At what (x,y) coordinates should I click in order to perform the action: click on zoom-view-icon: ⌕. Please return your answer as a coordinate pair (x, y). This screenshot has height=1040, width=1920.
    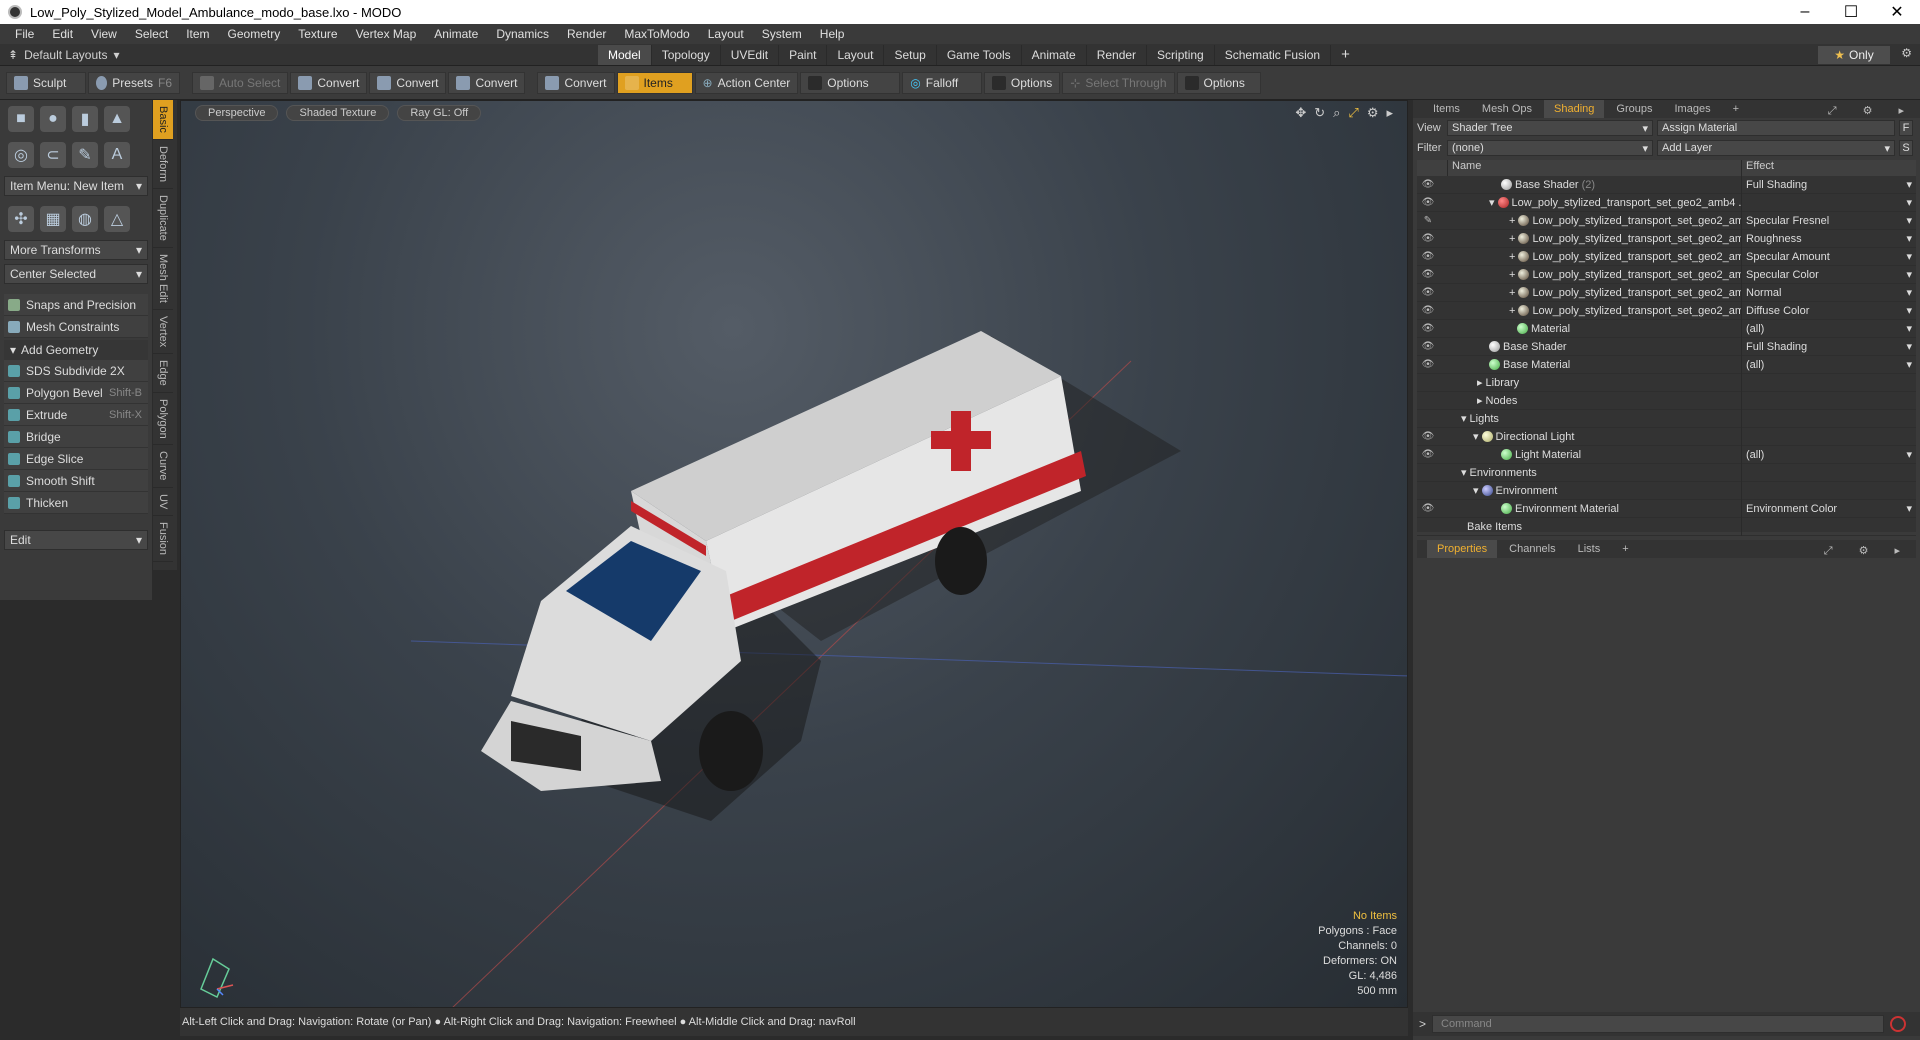
    Looking at the image, I should click on (1336, 113).